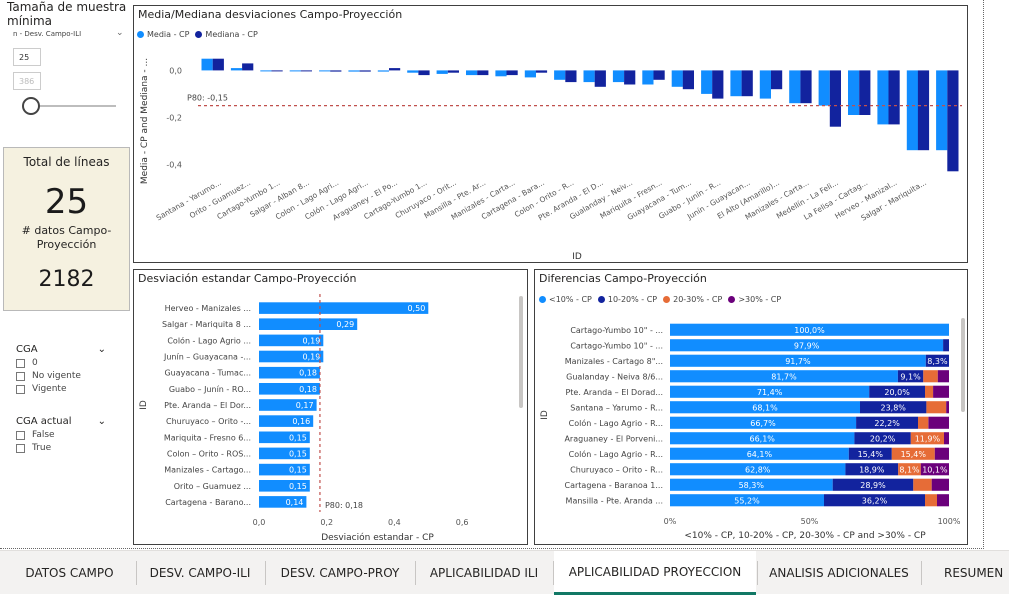 This screenshot has height=595, width=1009. I want to click on data-label: 0,50, so click(416, 308).